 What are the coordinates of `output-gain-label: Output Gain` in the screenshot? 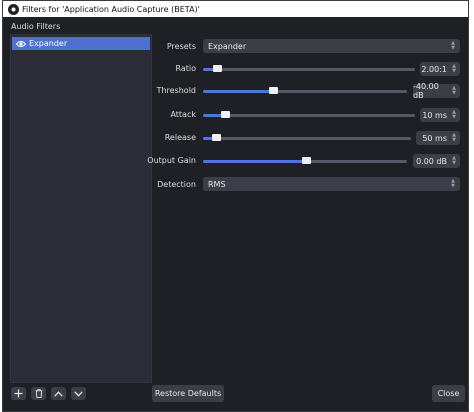 It's located at (171, 160).